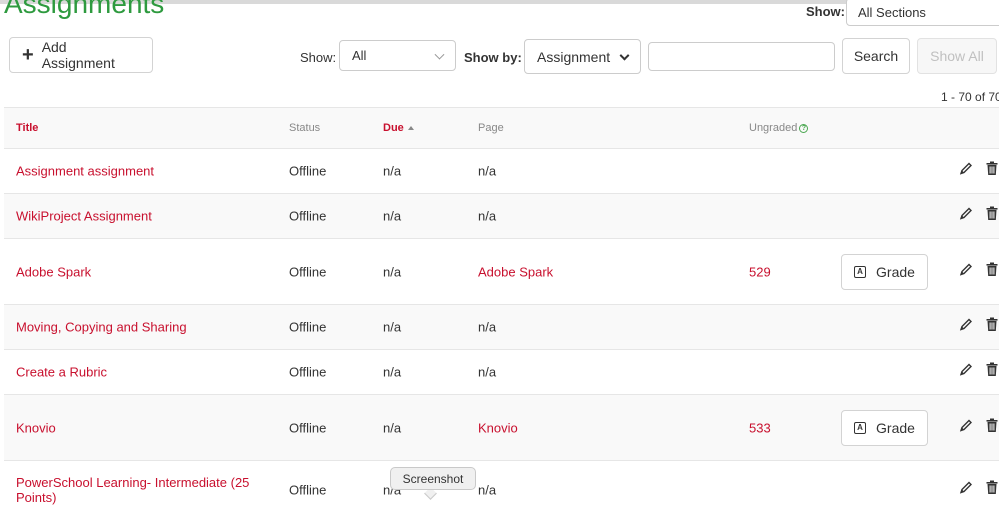 The image size is (999, 509). I want to click on show-by-label: Show by:, so click(493, 57).